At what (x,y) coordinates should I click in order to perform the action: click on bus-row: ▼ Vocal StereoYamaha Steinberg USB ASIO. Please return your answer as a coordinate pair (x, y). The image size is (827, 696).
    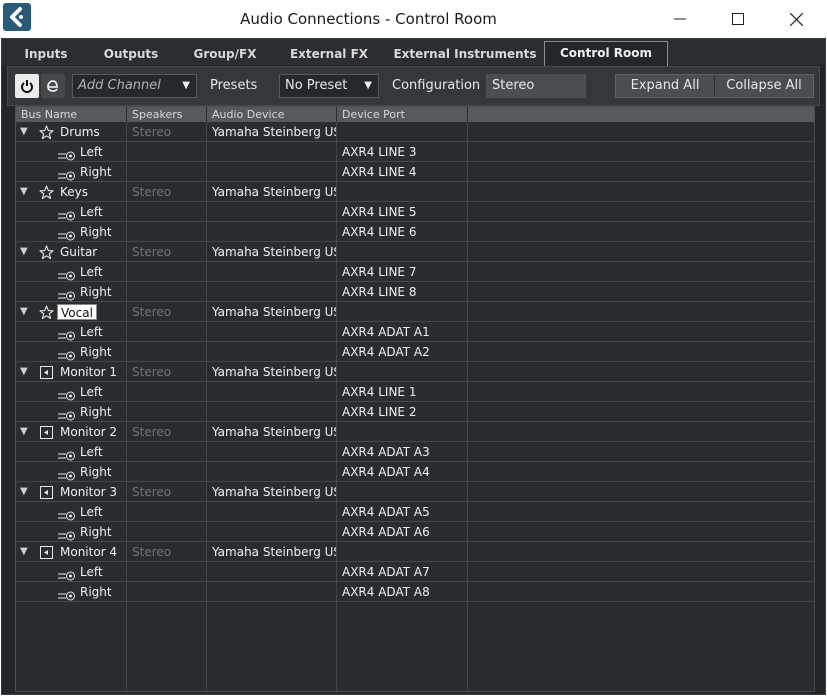
    Looking at the image, I should click on (415, 312).